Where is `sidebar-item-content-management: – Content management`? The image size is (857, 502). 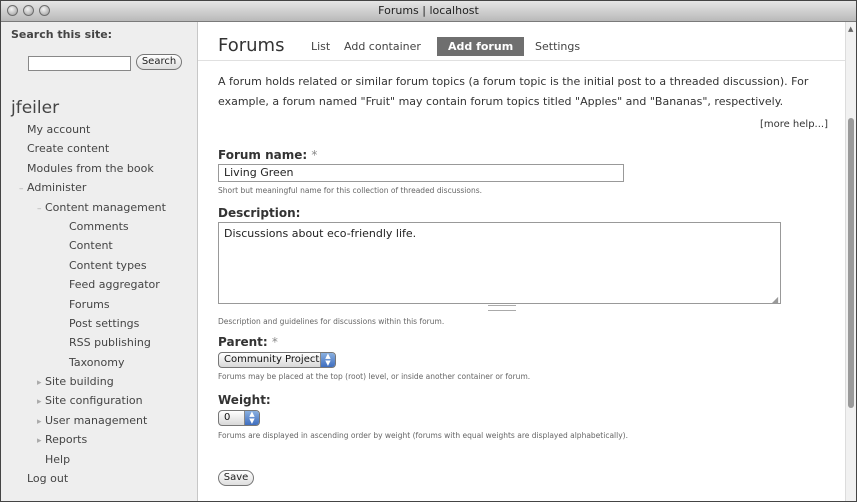 sidebar-item-content-management: – Content management is located at coordinates (99, 207).